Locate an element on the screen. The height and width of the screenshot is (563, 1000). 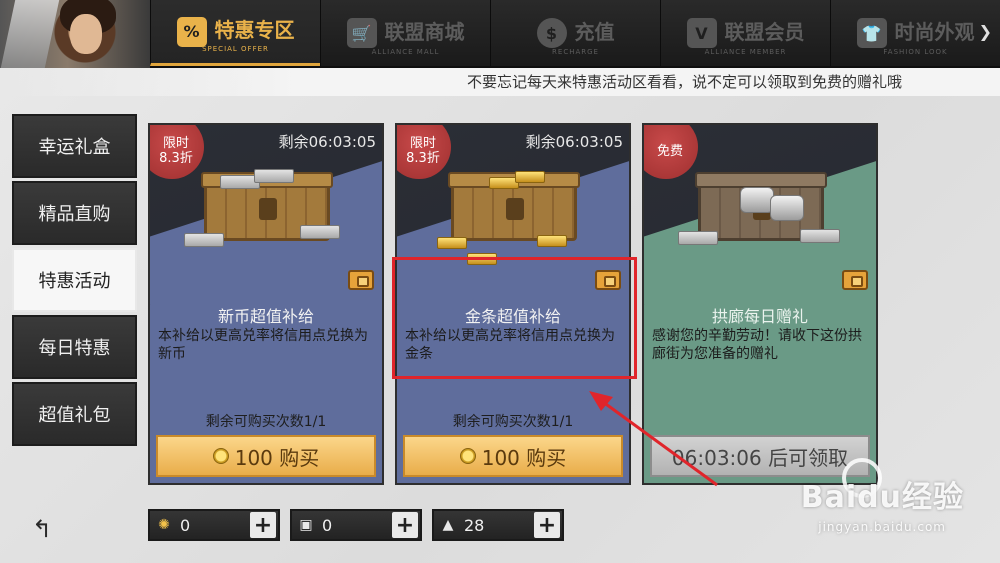
shirt-icon: 👕 is located at coordinates (871, 33).